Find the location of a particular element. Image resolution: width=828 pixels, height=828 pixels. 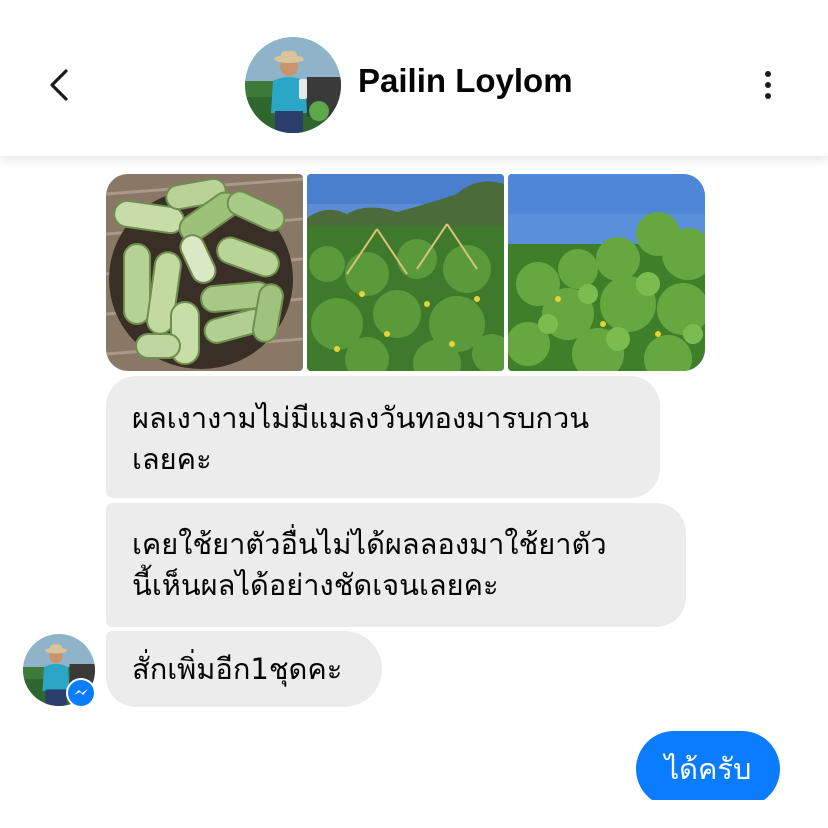

back-button is located at coordinates (59, 85).